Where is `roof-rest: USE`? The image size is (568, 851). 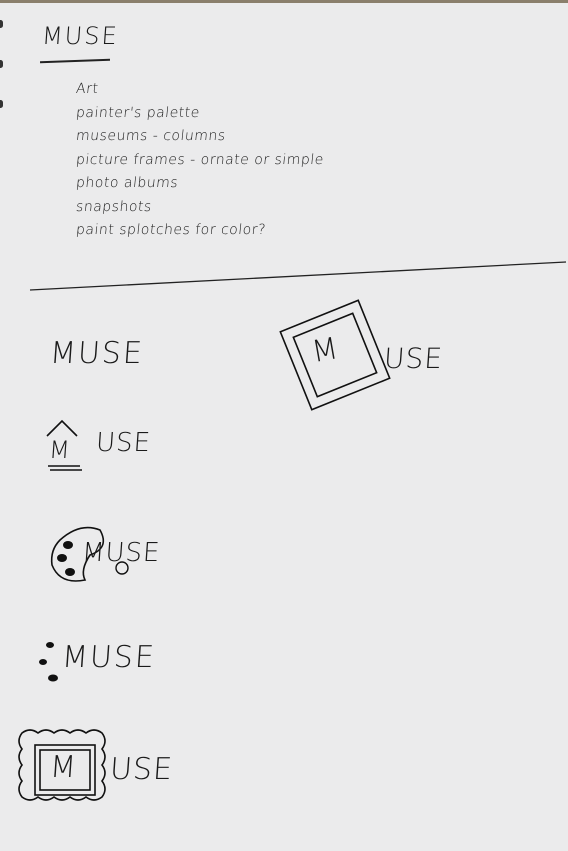
roof-rest: USE is located at coordinates (123, 443).